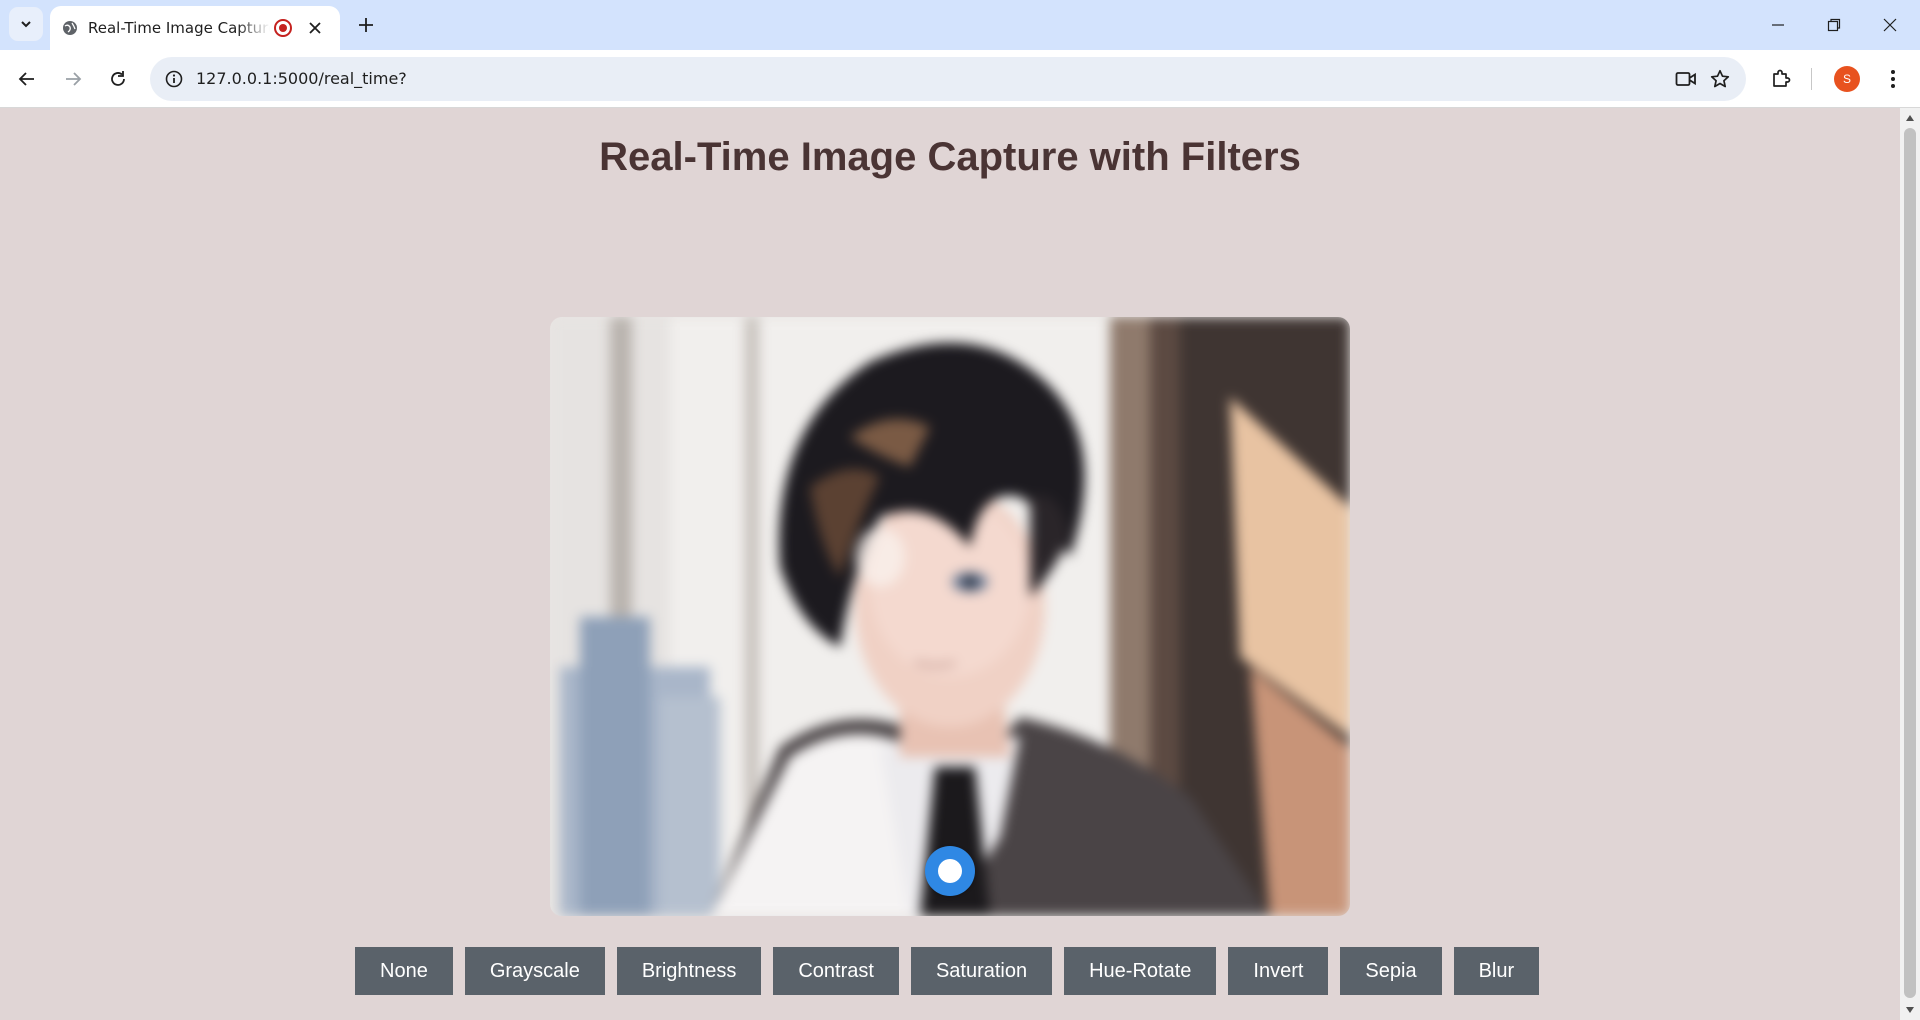 The height and width of the screenshot is (1020, 1920). What do you see at coordinates (950, 871) in the screenshot?
I see `touch-cursor-indicator` at bounding box center [950, 871].